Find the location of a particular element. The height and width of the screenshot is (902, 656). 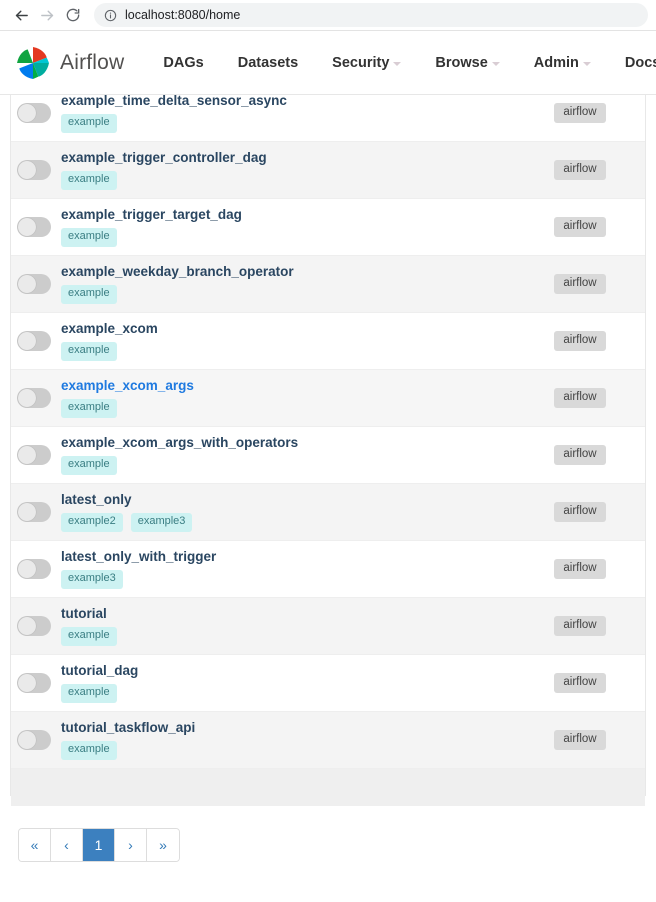

url-text: localhost:8080/home is located at coordinates (183, 14).